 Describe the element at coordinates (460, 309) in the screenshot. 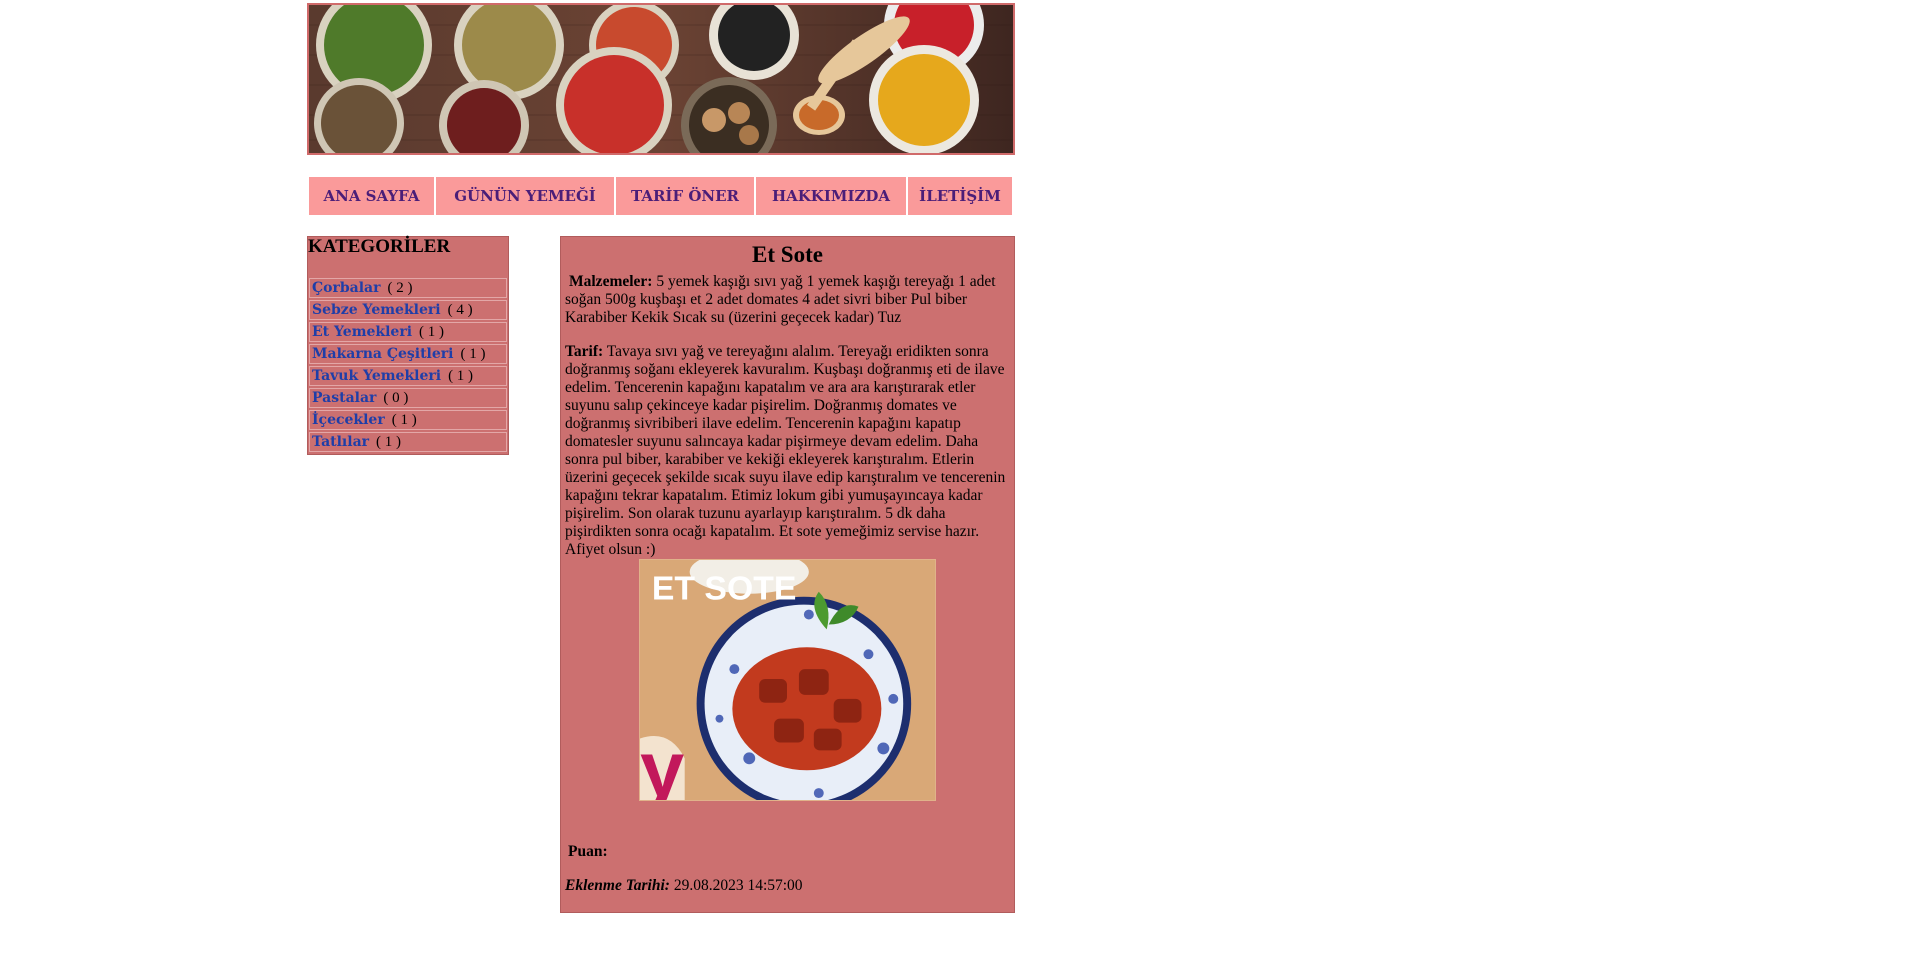

I see `category-count: ( 4 )` at that location.